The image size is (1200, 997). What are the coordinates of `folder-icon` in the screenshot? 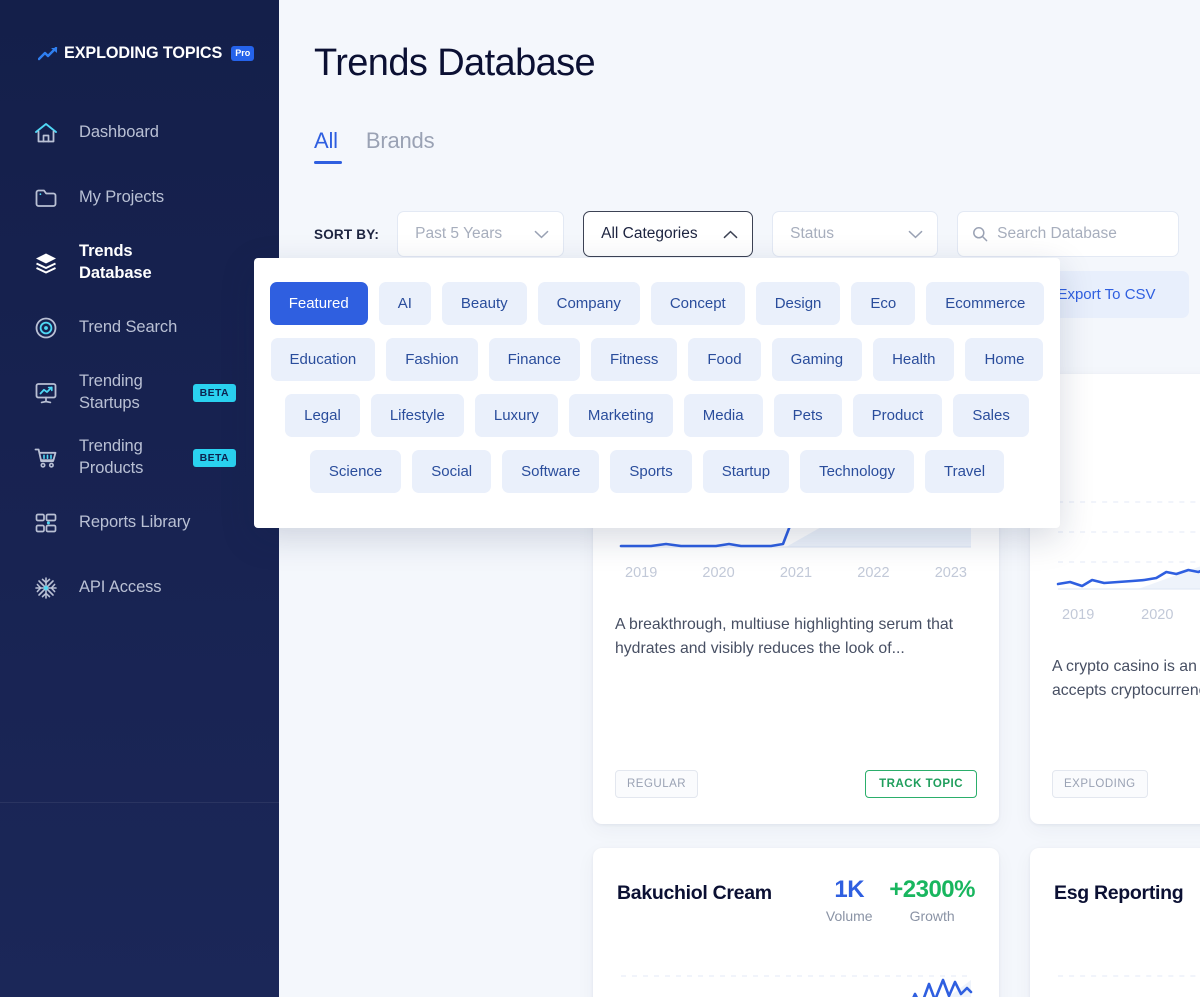 It's located at (46, 198).